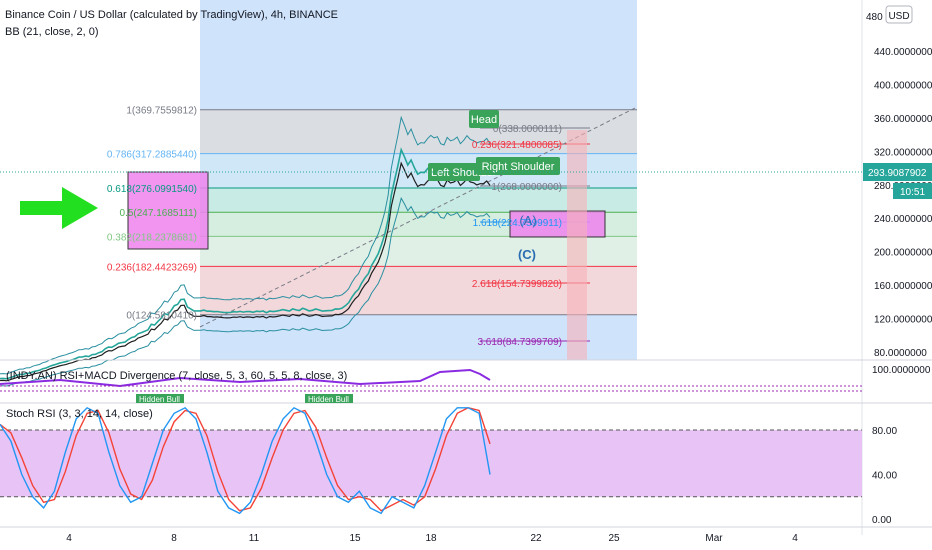  I want to click on annotation-wave-a: (A), so click(527, 220).